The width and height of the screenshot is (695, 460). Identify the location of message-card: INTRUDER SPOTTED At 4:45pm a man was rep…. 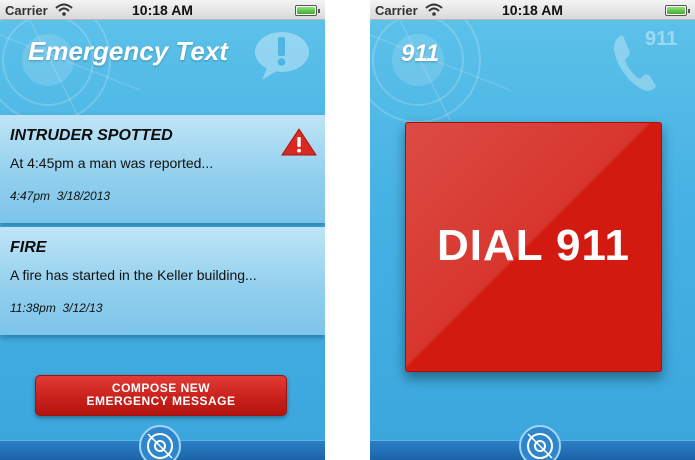
(162, 169).